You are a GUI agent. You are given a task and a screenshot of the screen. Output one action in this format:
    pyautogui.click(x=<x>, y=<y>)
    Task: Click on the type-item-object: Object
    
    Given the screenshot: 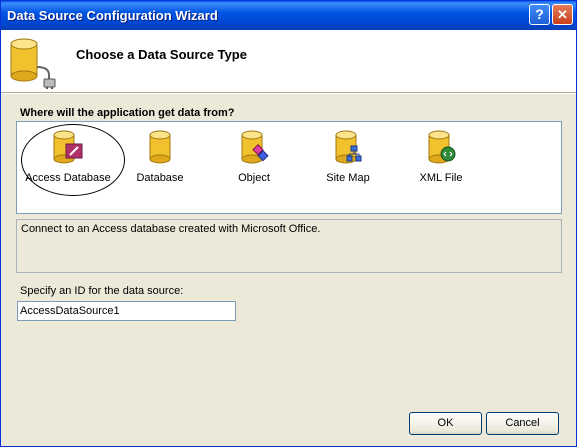 What is the action you would take?
    pyautogui.click(x=254, y=161)
    